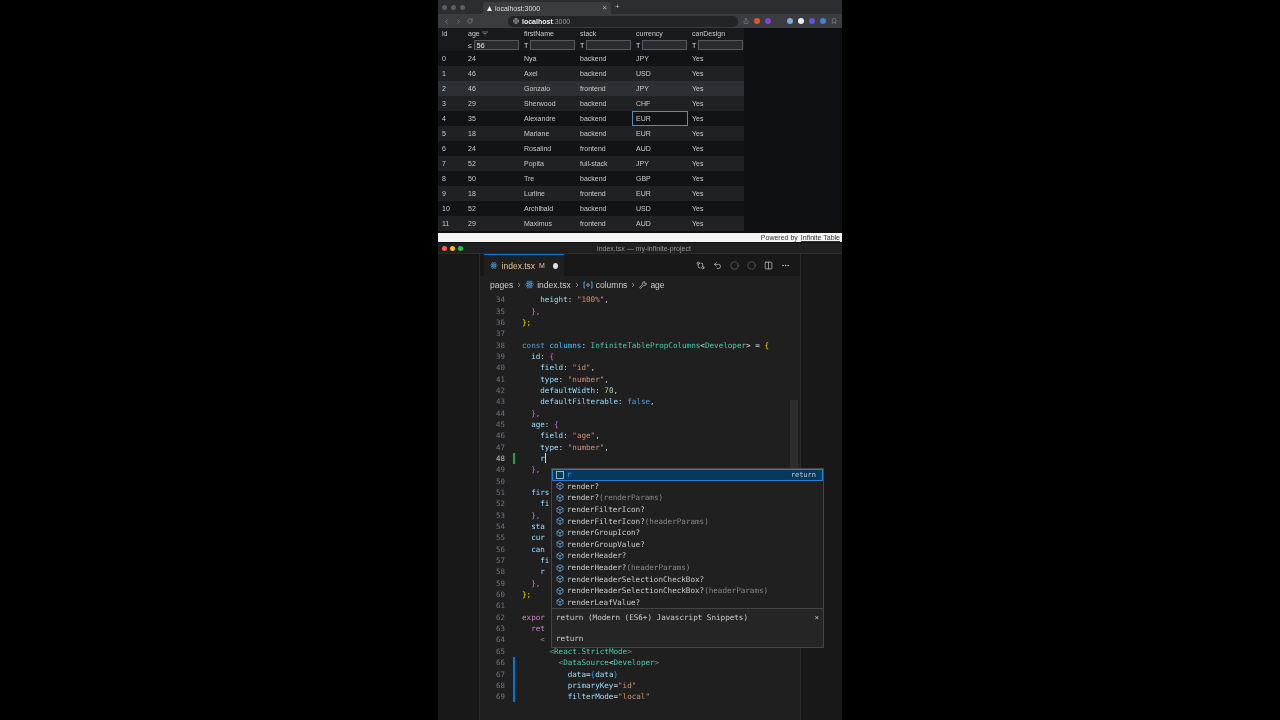  What do you see at coordinates (587, 284) in the screenshot?
I see `variable-icon` at bounding box center [587, 284].